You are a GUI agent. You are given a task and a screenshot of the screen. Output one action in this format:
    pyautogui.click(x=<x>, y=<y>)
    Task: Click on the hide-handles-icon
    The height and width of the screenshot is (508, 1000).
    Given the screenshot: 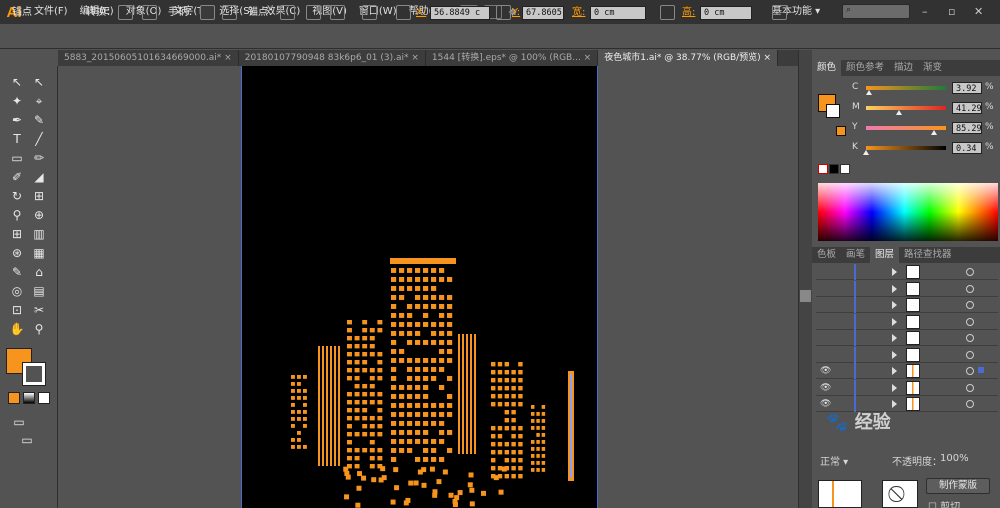 What is the action you would take?
    pyautogui.click(x=229, y=12)
    